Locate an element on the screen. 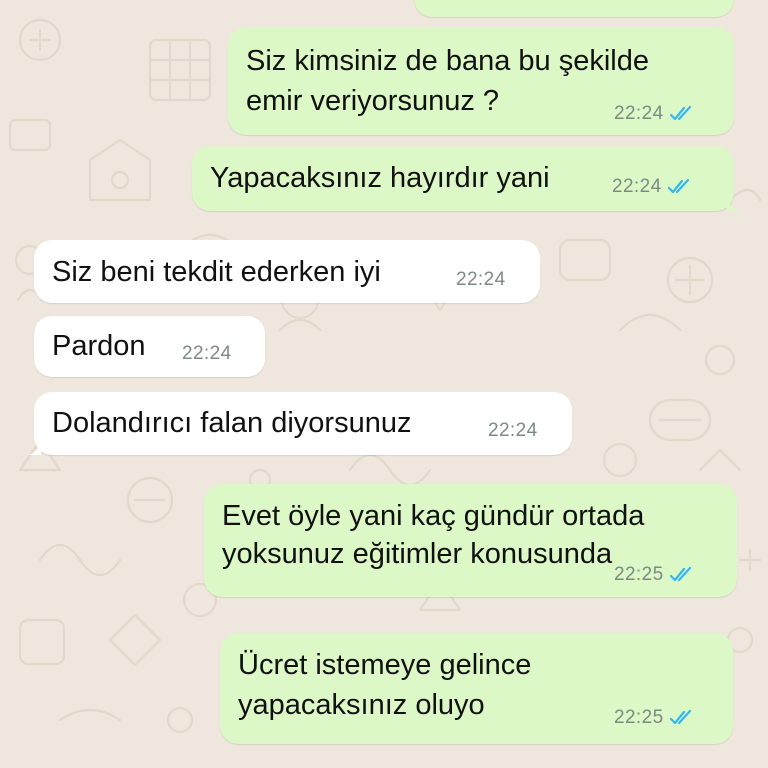 Image resolution: width=768 pixels, height=768 pixels. message-bubble-incoming: Siz beni tekdit ederken iyi 22:24 is located at coordinates (287, 271).